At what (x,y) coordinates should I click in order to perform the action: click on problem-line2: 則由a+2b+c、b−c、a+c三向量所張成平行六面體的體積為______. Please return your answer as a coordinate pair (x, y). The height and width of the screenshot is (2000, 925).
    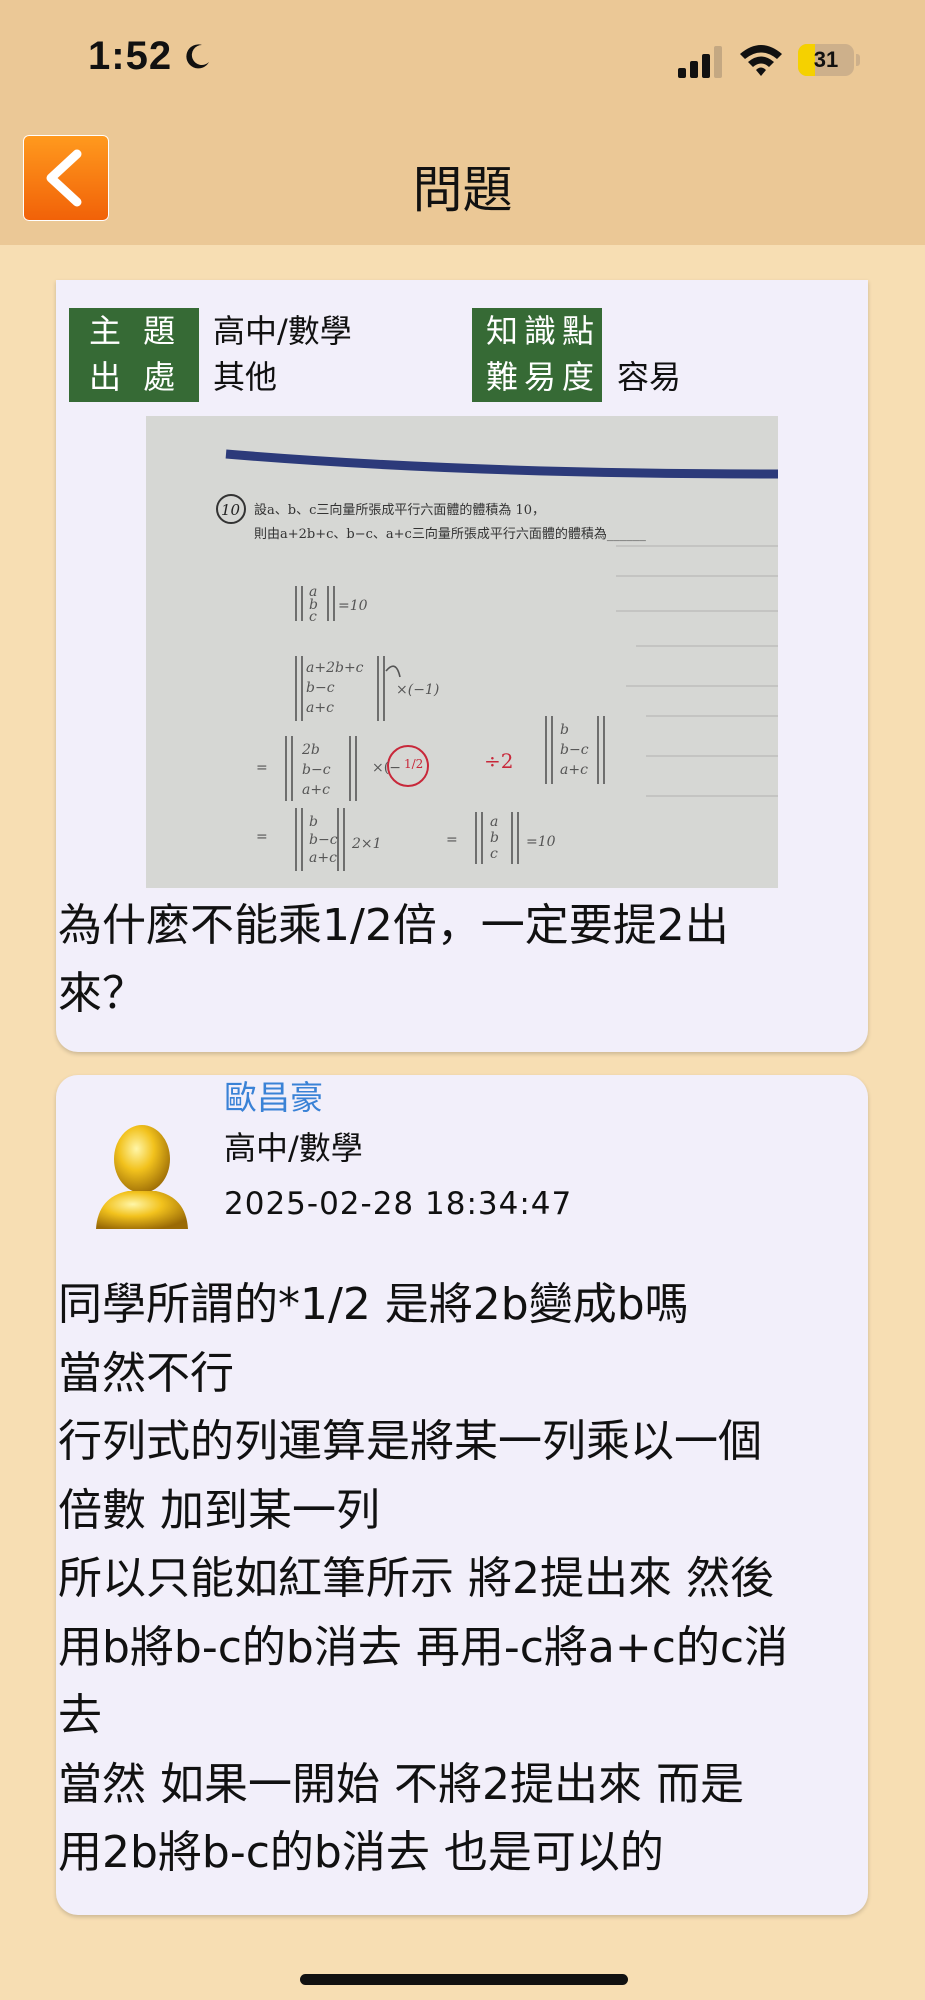
    Looking at the image, I should click on (450, 534).